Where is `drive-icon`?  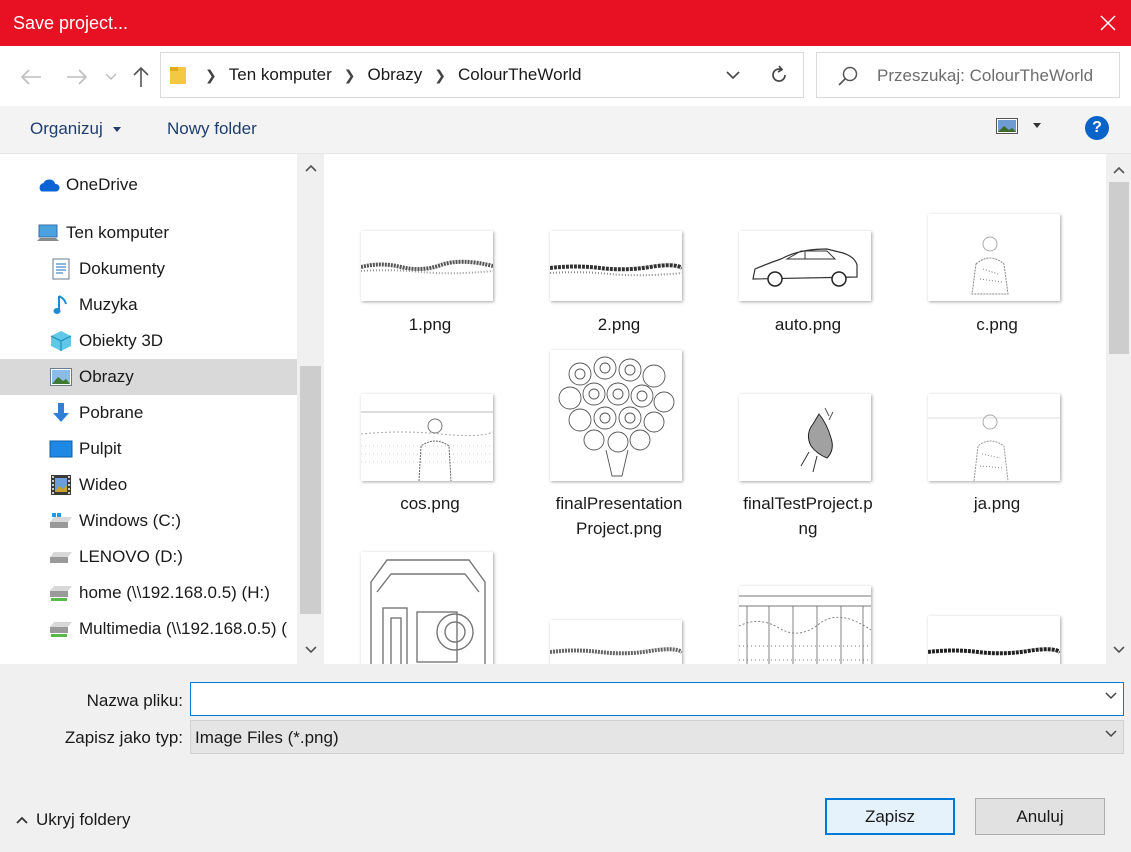
drive-icon is located at coordinates (61, 557).